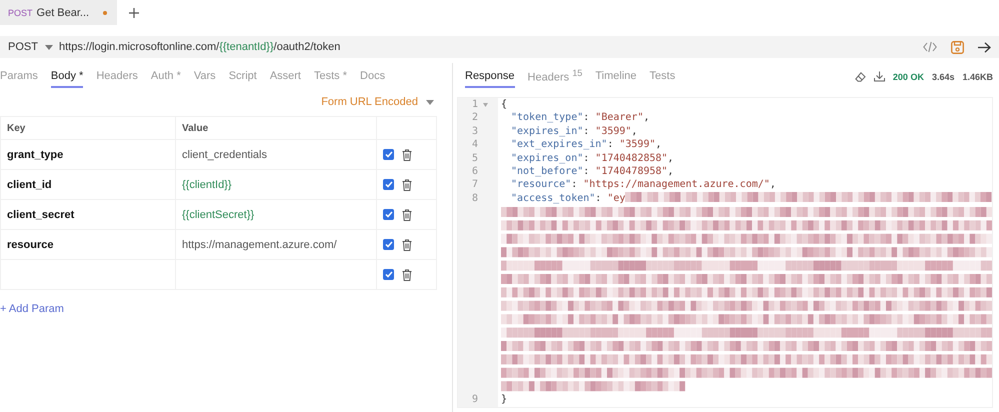 This screenshot has width=999, height=412. I want to click on response-panel-tab: Response, so click(490, 77).